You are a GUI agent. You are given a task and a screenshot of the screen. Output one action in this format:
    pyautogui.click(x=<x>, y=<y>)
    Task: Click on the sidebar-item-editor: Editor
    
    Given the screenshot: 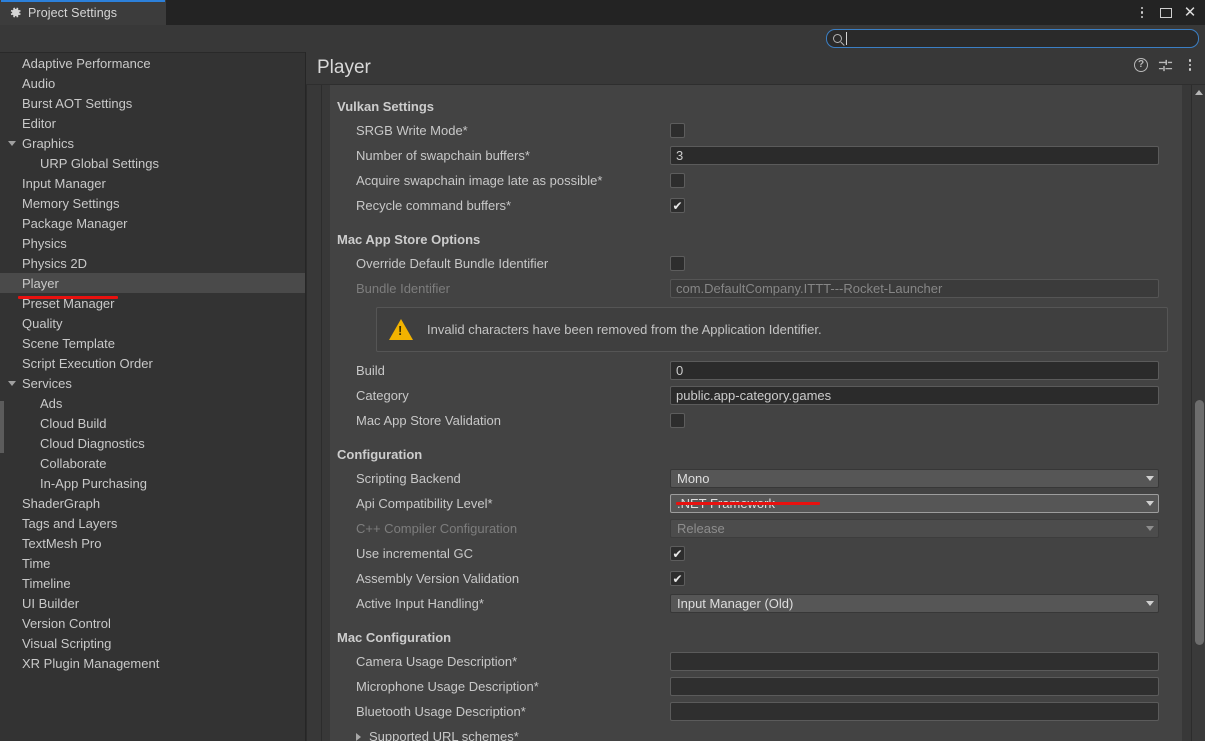 What is the action you would take?
    pyautogui.click(x=153, y=123)
    